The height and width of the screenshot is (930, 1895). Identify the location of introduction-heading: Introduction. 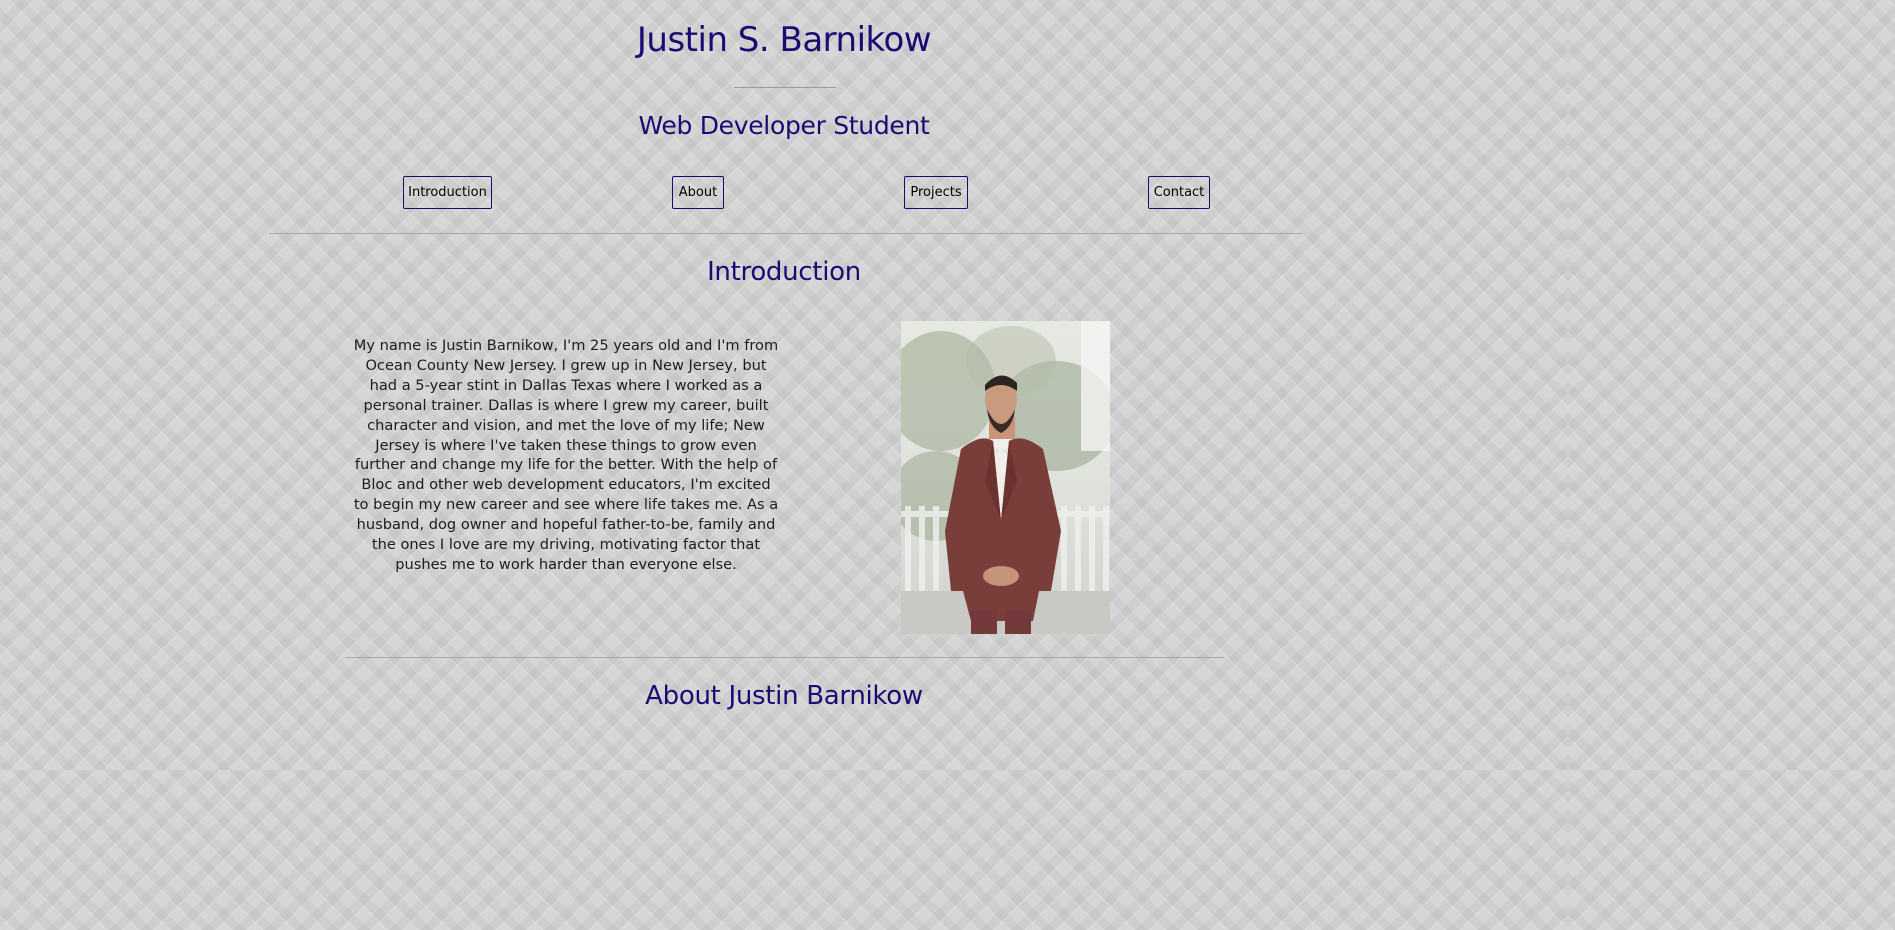
(784, 272).